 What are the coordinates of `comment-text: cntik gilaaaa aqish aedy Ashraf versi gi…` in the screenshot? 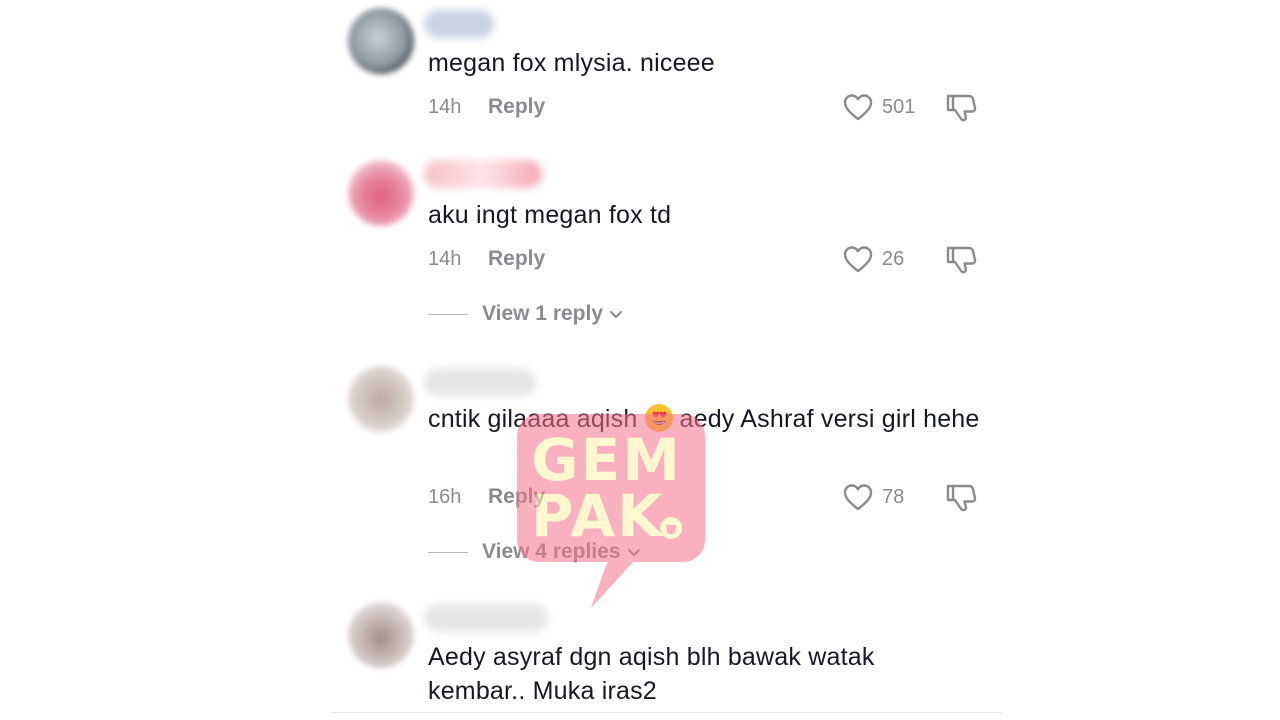 It's located at (708, 419).